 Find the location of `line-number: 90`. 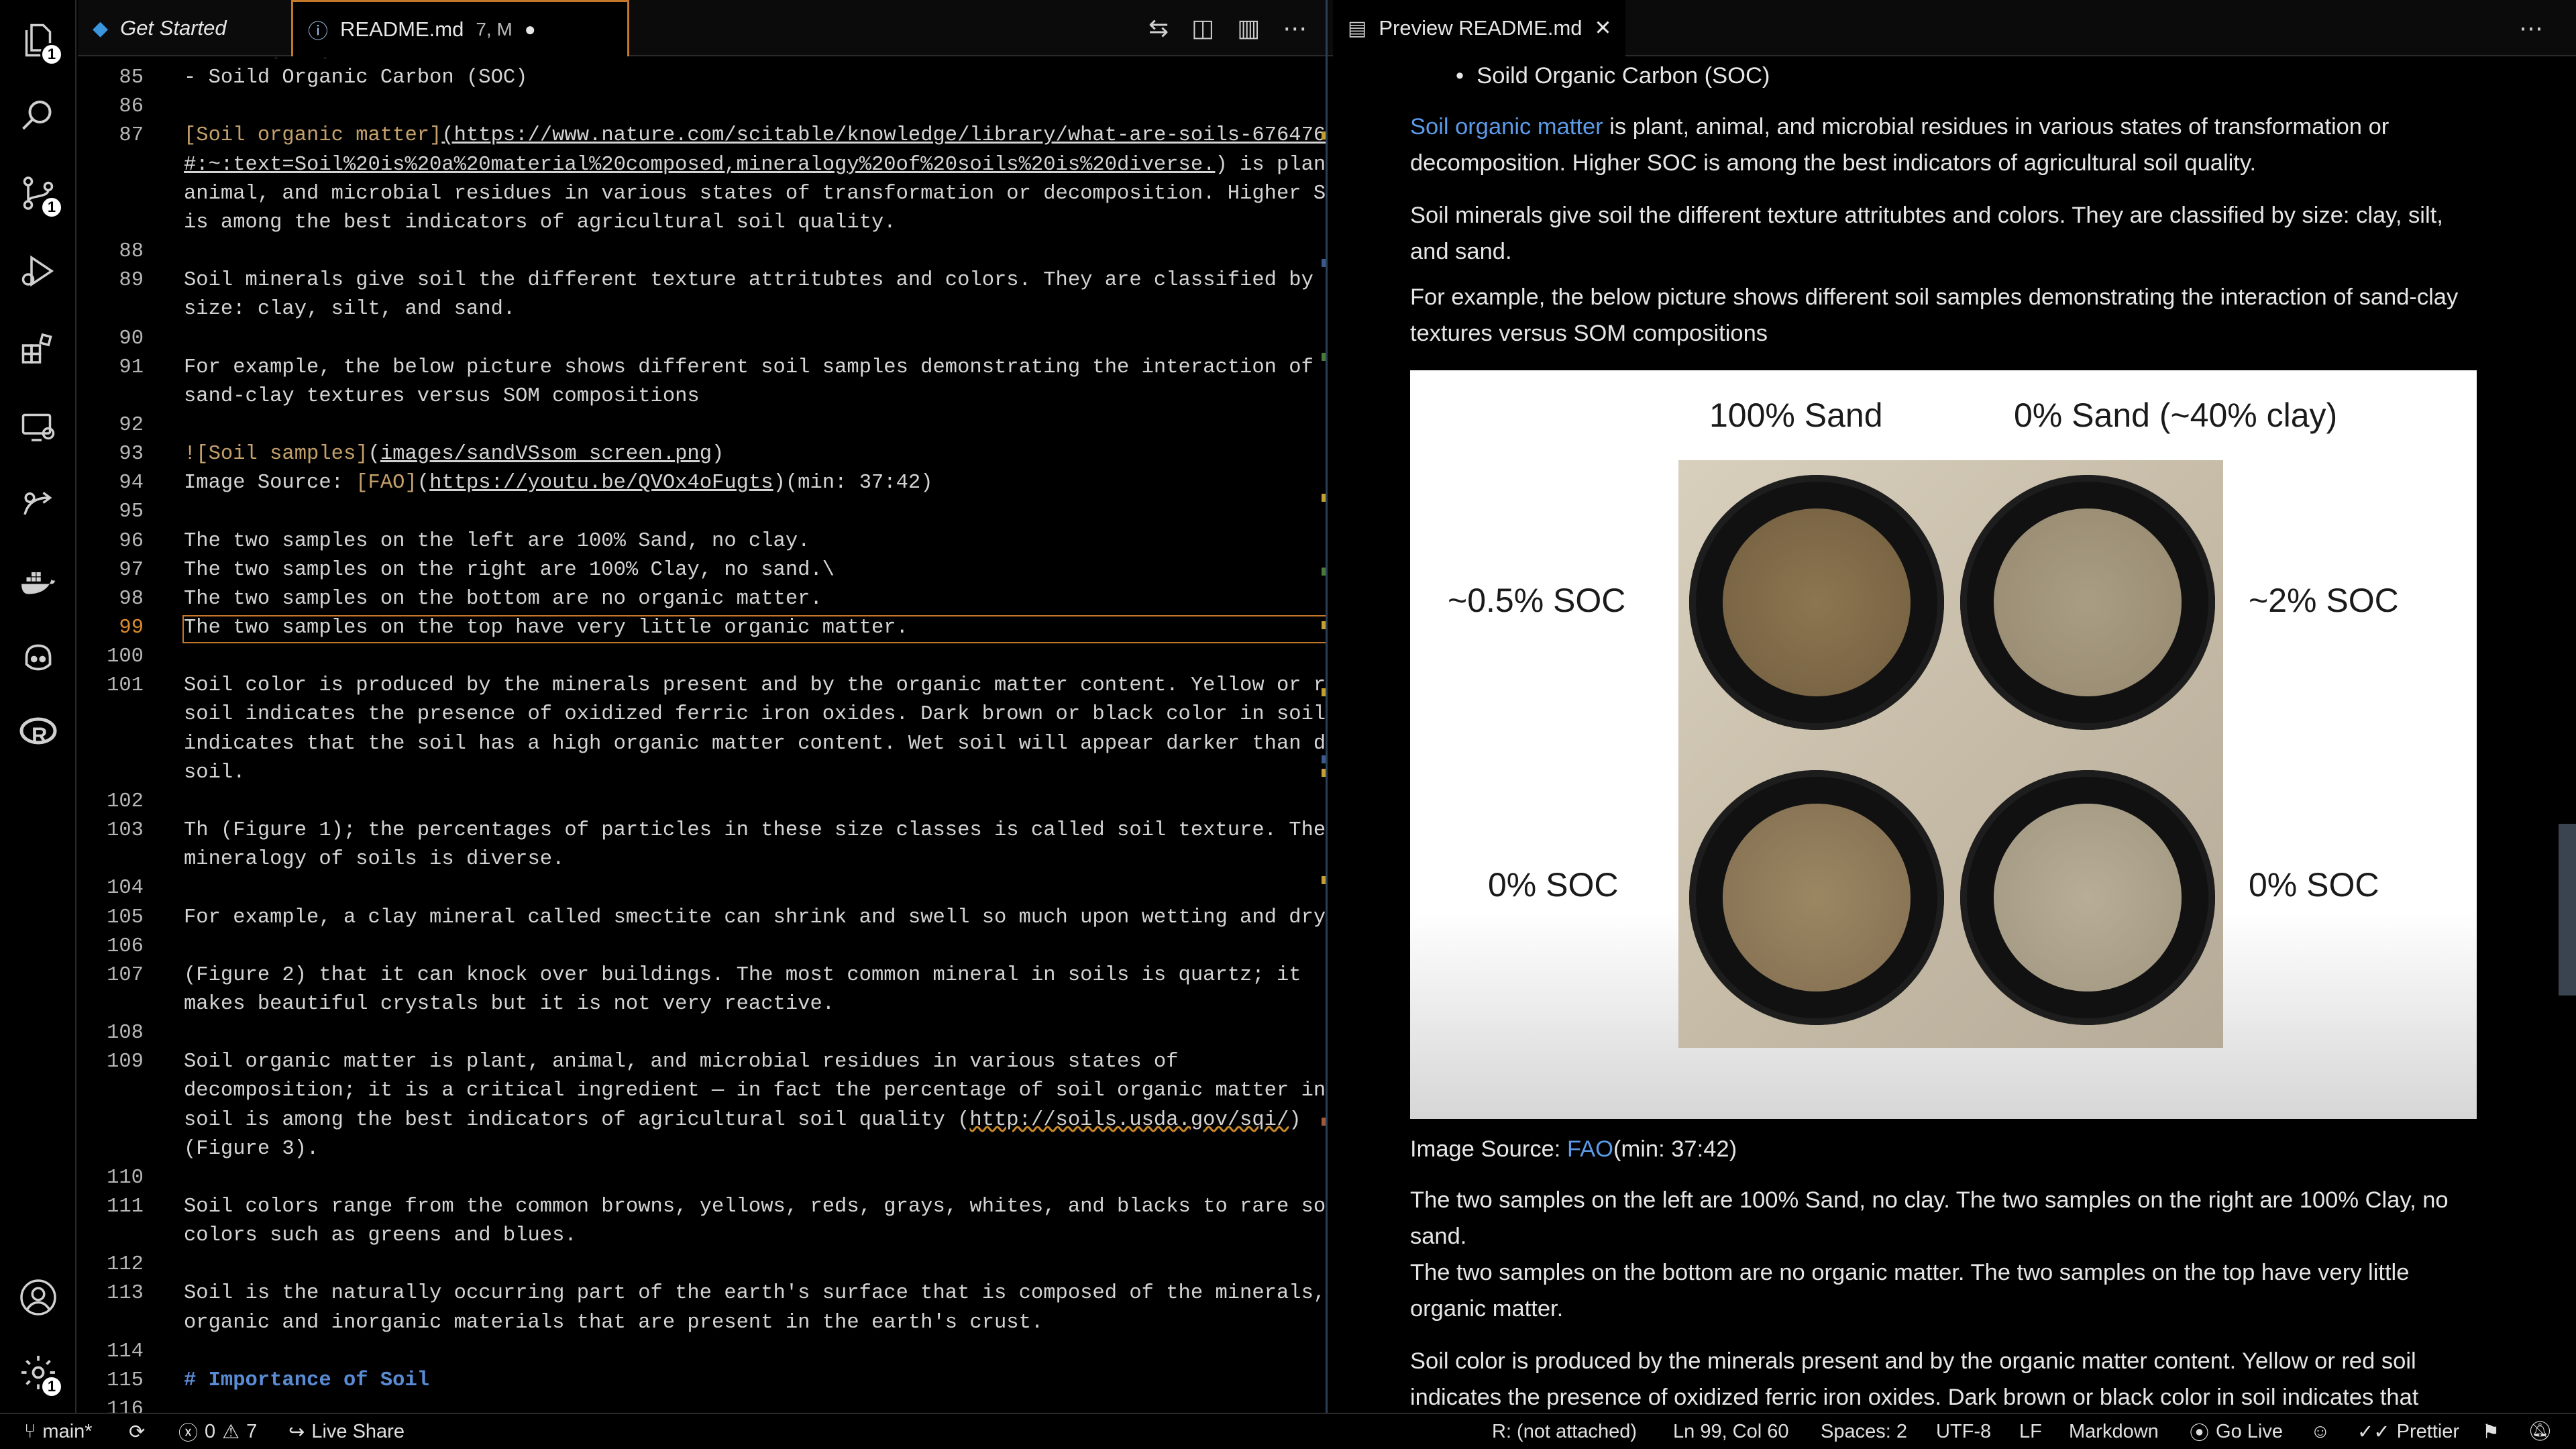

line-number: 90 is located at coordinates (131, 338).